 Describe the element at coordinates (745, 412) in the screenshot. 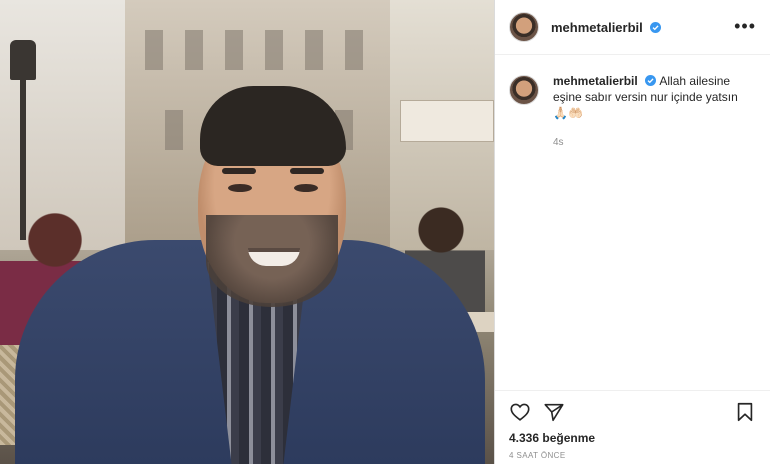

I see `bookmark-icon` at that location.